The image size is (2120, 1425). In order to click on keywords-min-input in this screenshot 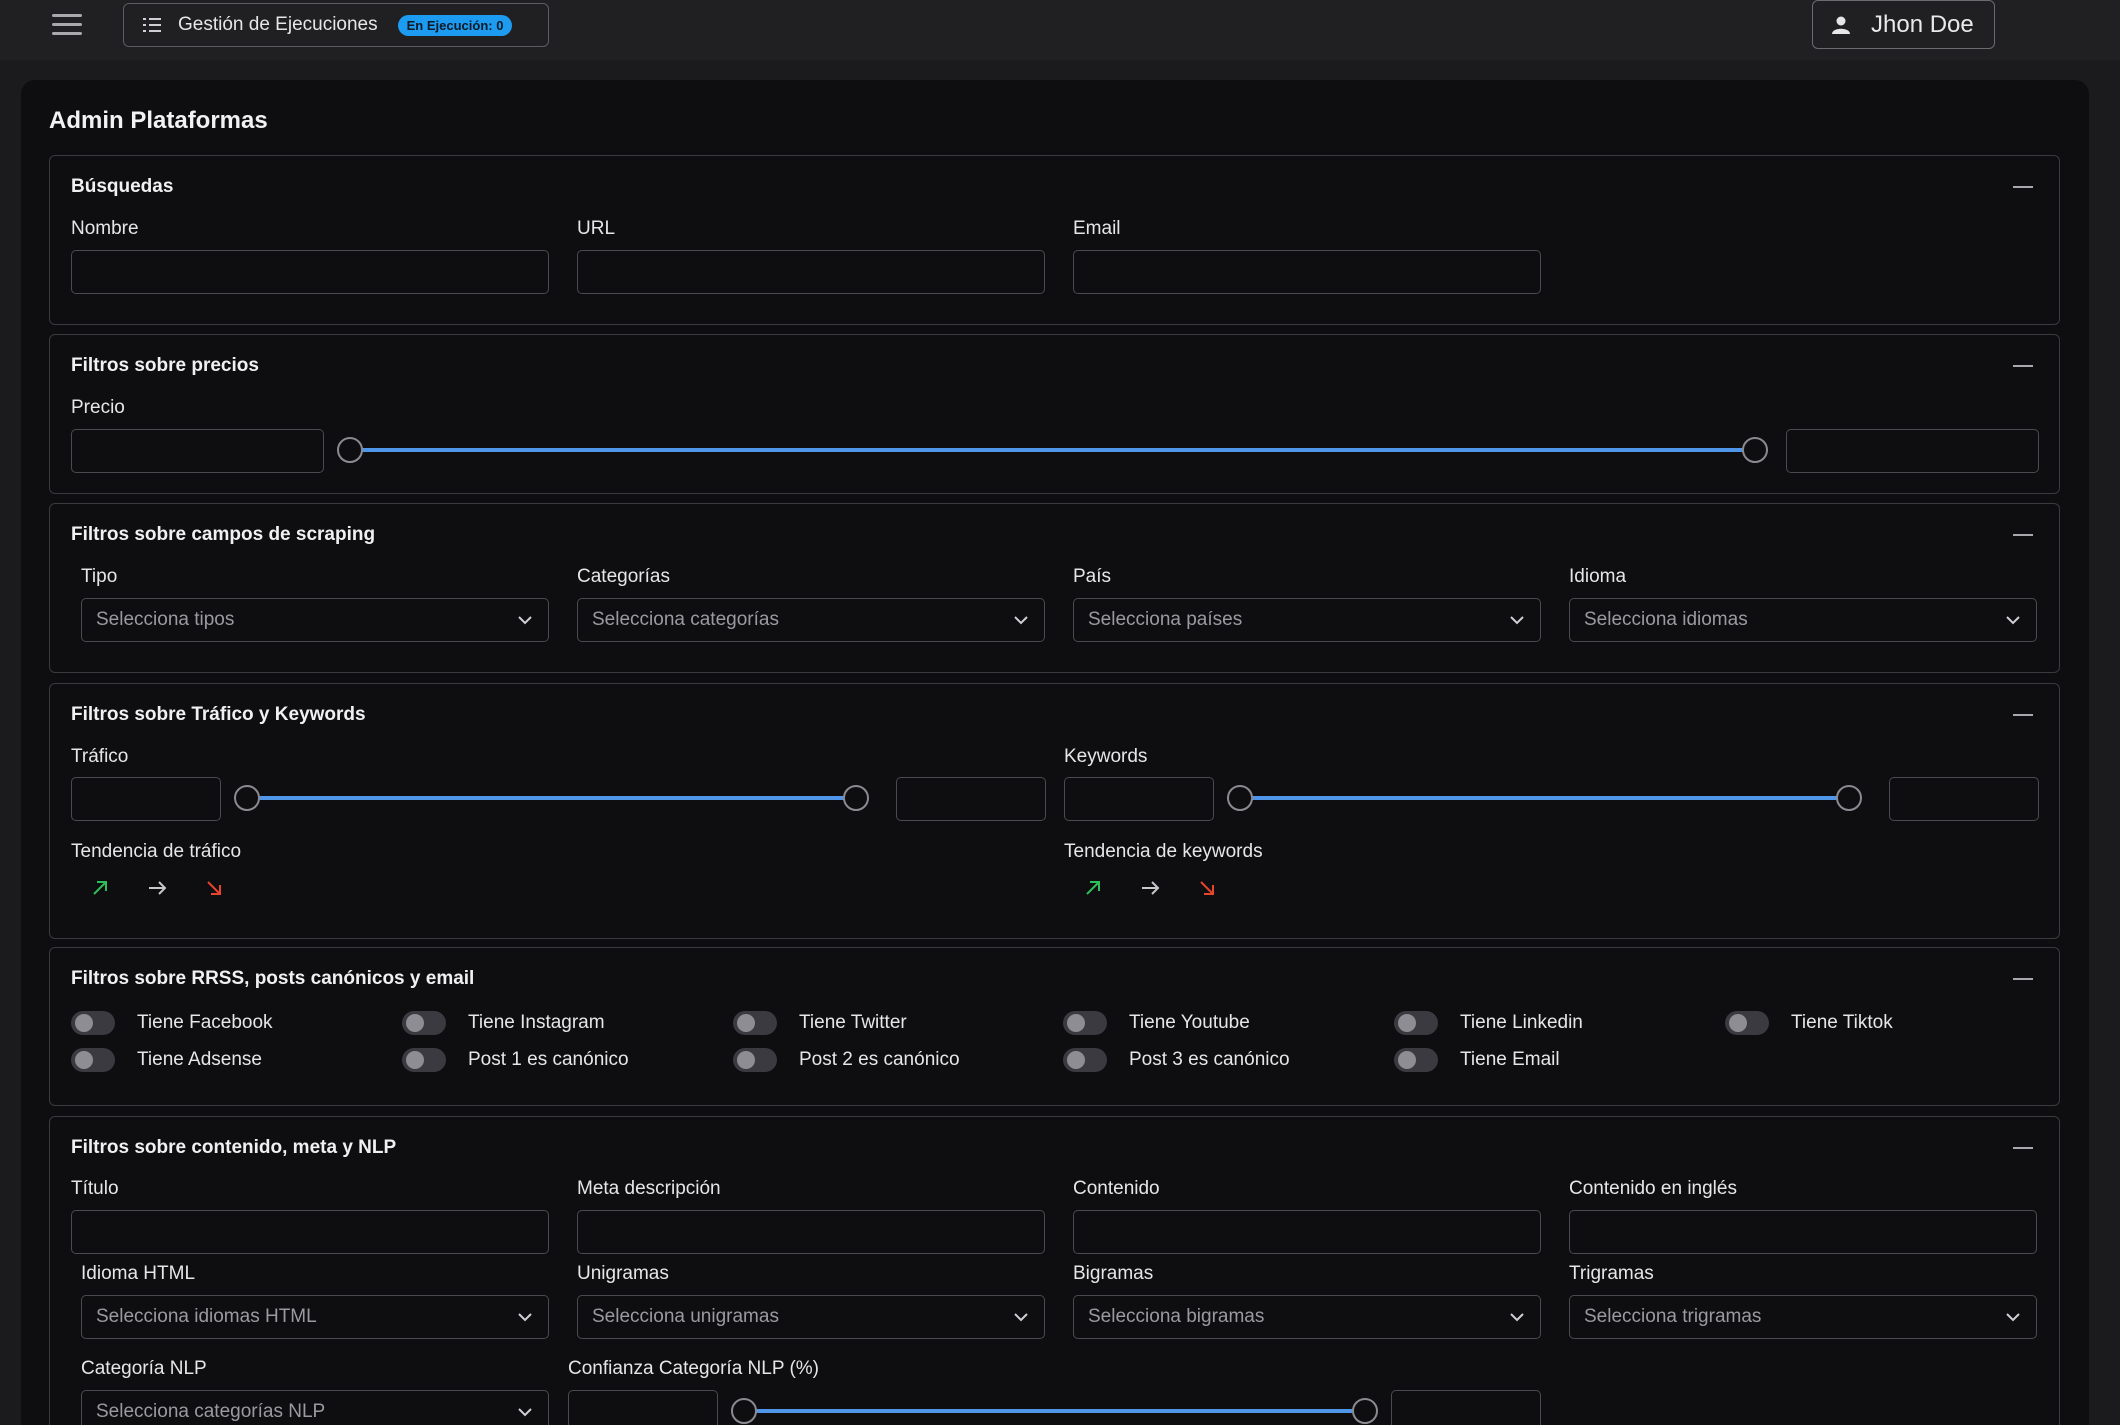, I will do `click(1139, 799)`.